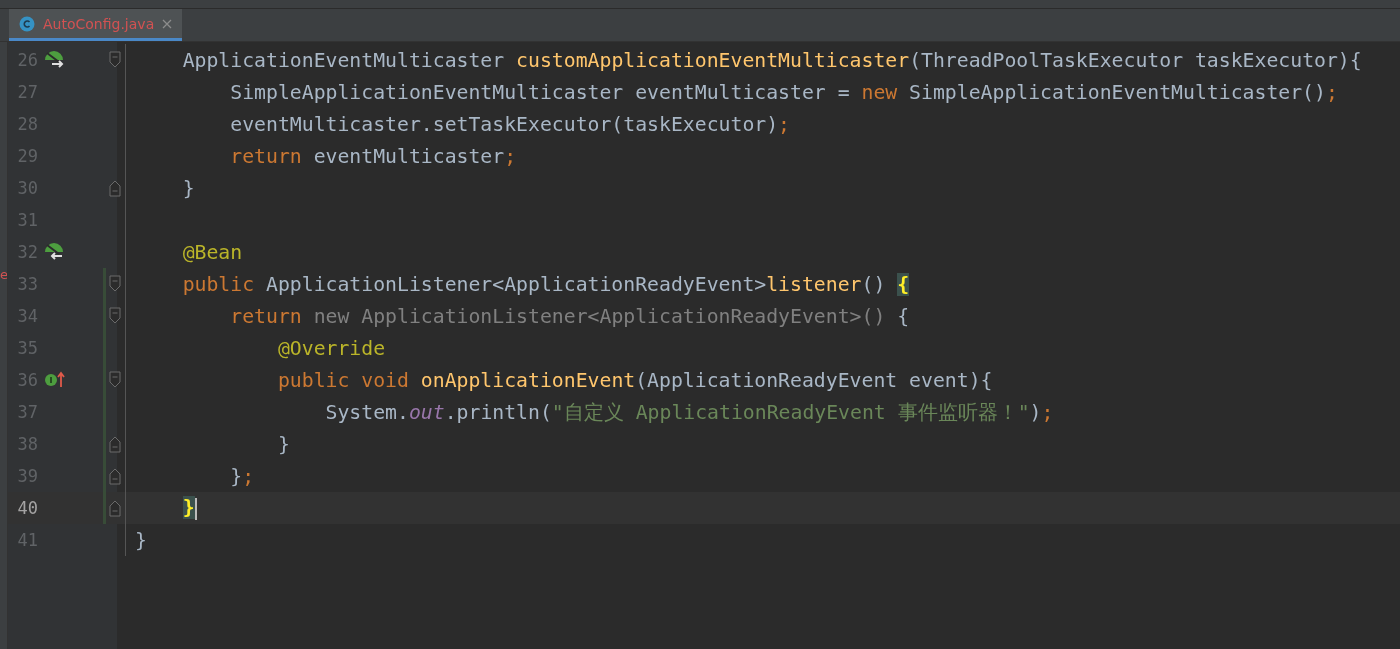 The image size is (1400, 649). Describe the element at coordinates (545, 284) in the screenshot. I see `code-line: public ApplicationListener<ApplicationReadyEvent>listener() {` at that location.